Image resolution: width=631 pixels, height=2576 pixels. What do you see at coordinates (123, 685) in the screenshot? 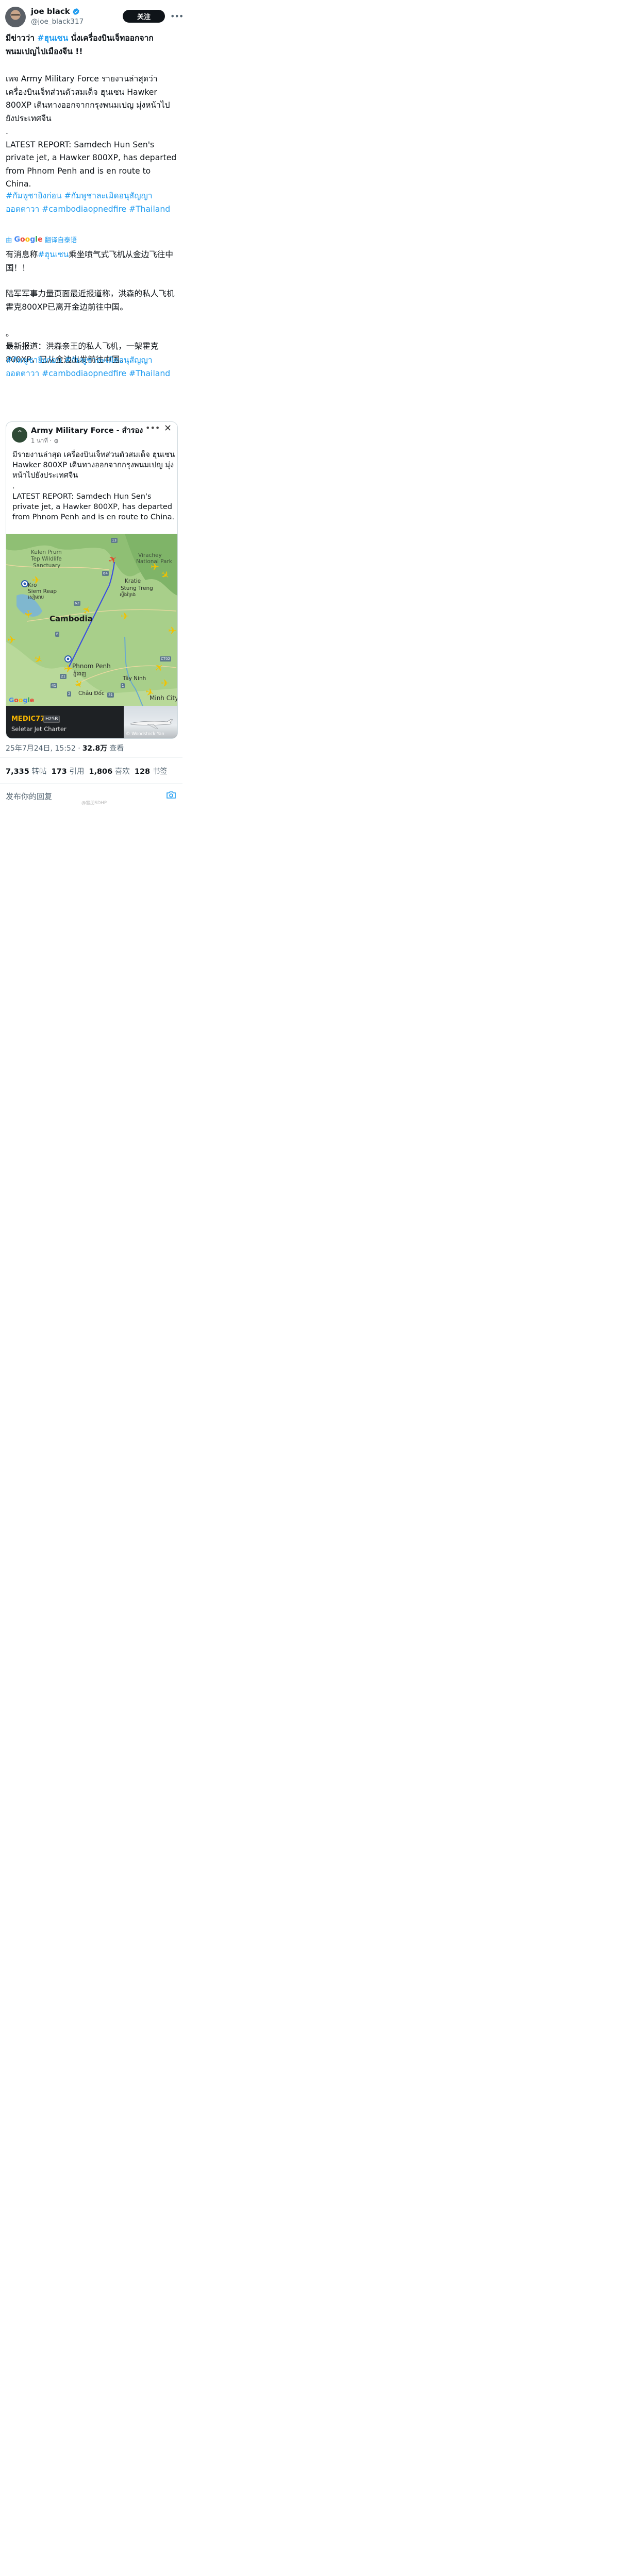
I see `road-shield: 1` at bounding box center [123, 685].